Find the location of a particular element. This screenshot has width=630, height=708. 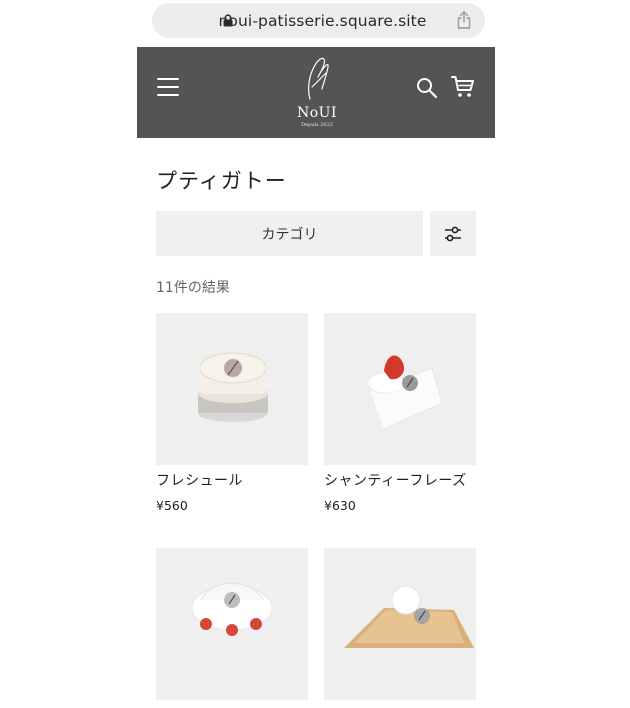

product-name: シャンティーフレーズ is located at coordinates (400, 480).